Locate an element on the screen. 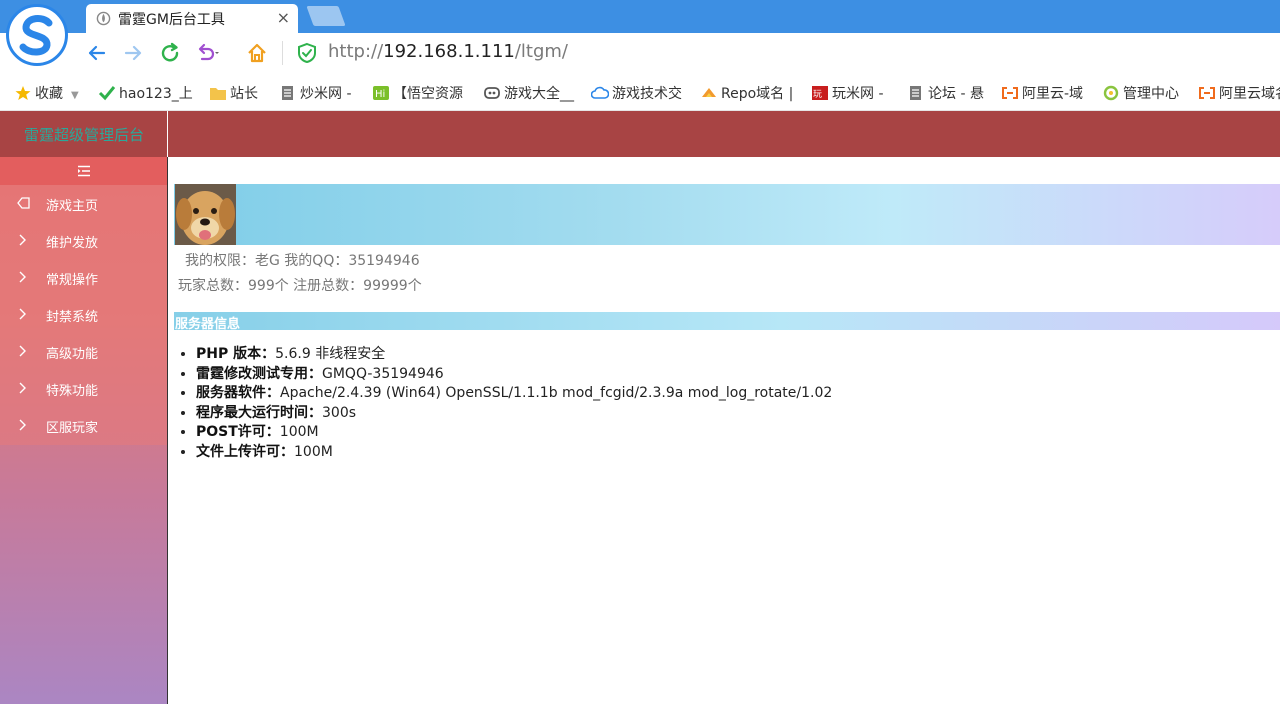  bookmark-repo: Repo域名 | is located at coordinates (746, 93).